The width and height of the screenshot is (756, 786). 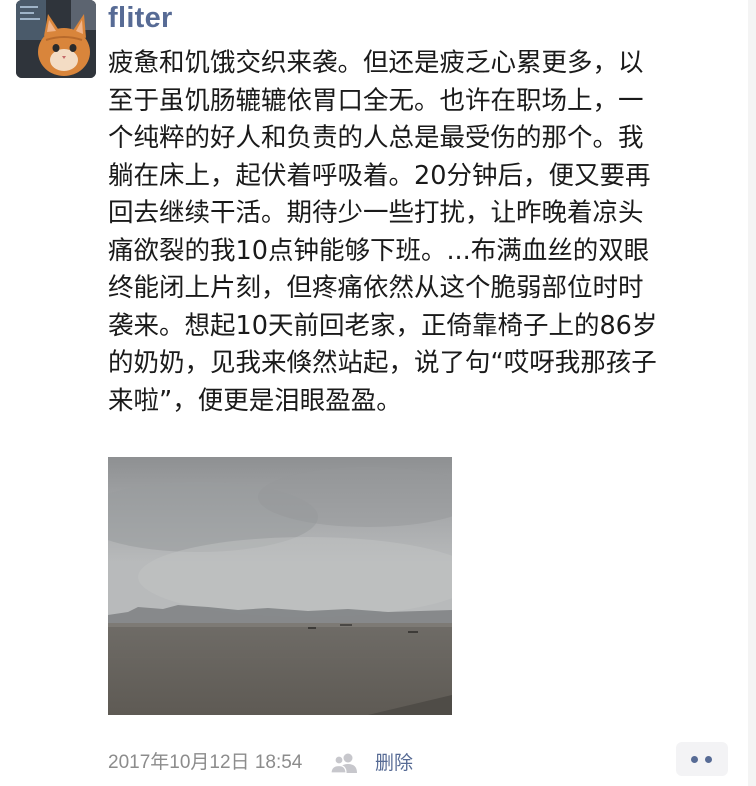 What do you see at coordinates (140, 18) in the screenshot?
I see `username: fliter` at bounding box center [140, 18].